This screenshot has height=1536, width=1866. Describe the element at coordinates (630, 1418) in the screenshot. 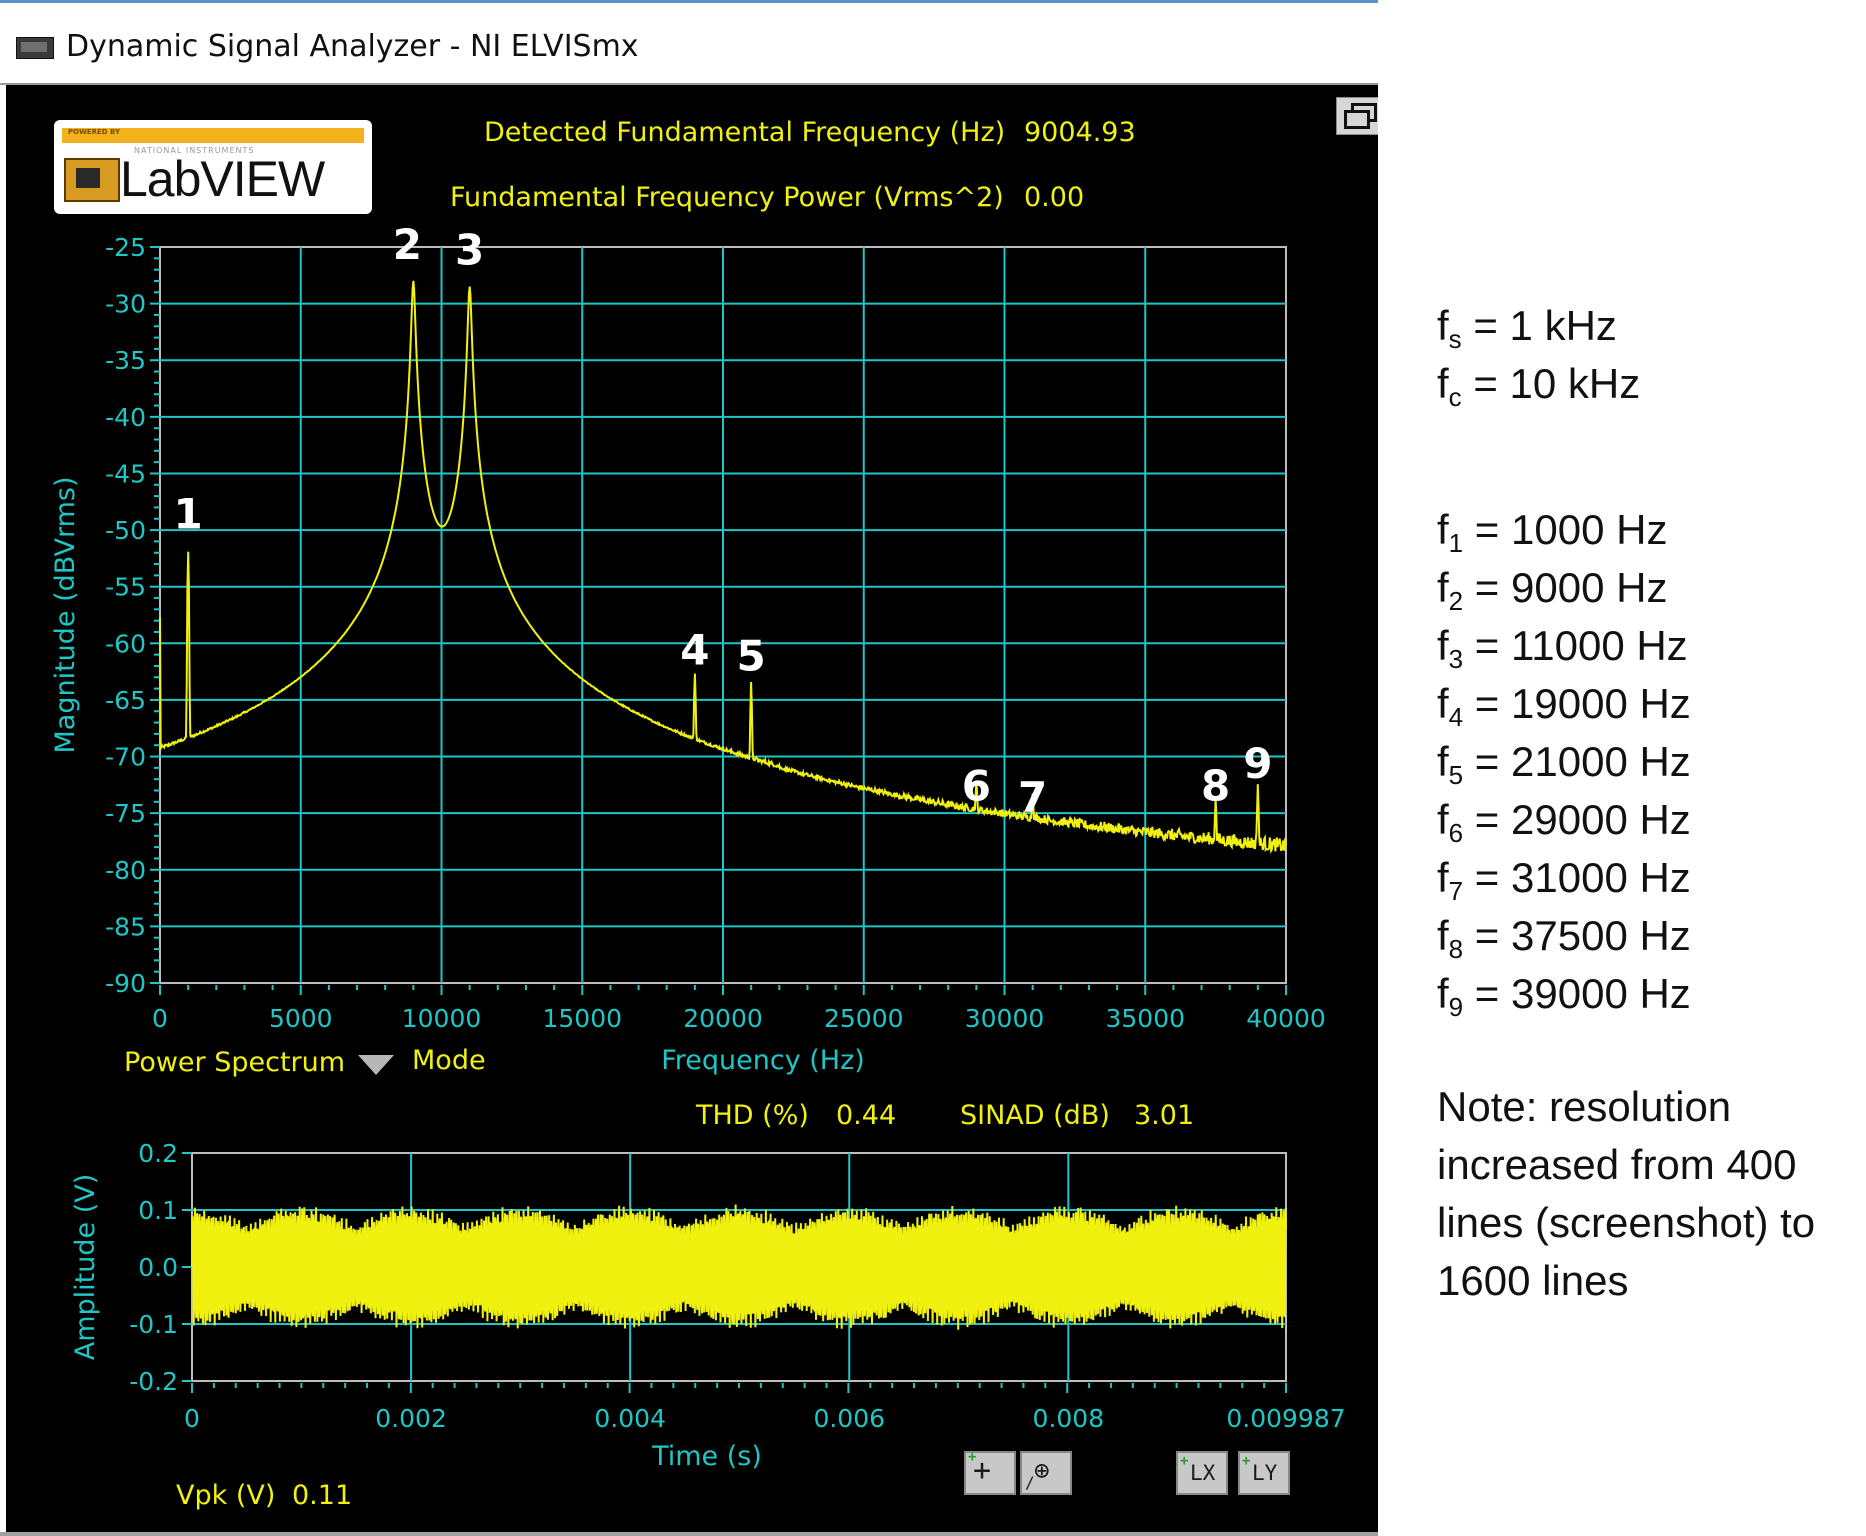

I see `time-x-tick-label: 0.004` at that location.